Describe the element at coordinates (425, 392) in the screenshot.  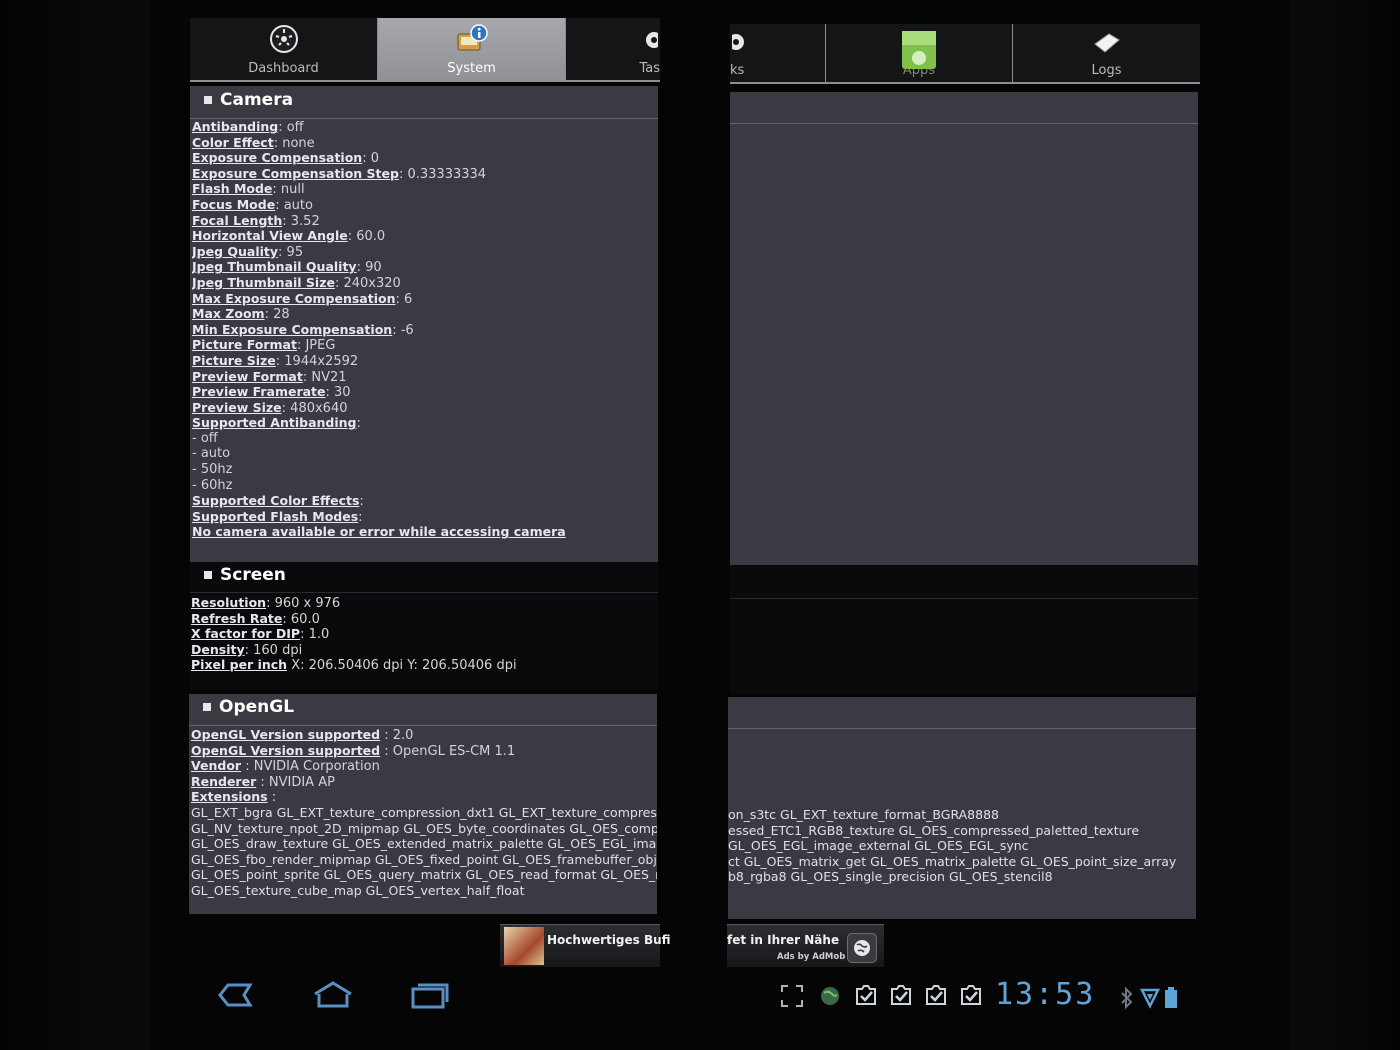
I see `list-item: Preview Framerate: 30` at that location.